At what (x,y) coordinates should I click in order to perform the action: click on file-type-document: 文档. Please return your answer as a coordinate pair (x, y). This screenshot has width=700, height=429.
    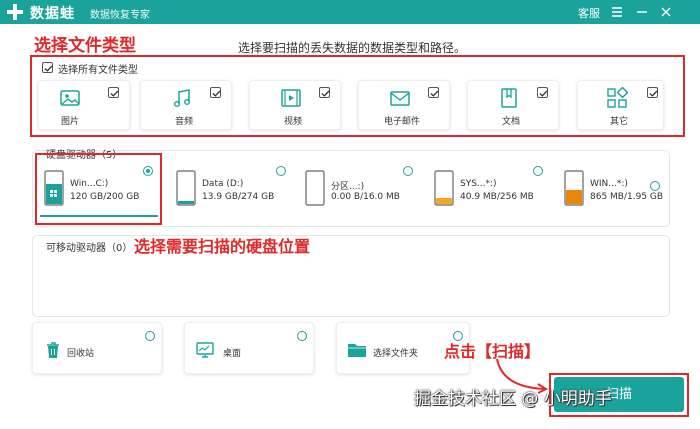
    Looking at the image, I should click on (513, 105).